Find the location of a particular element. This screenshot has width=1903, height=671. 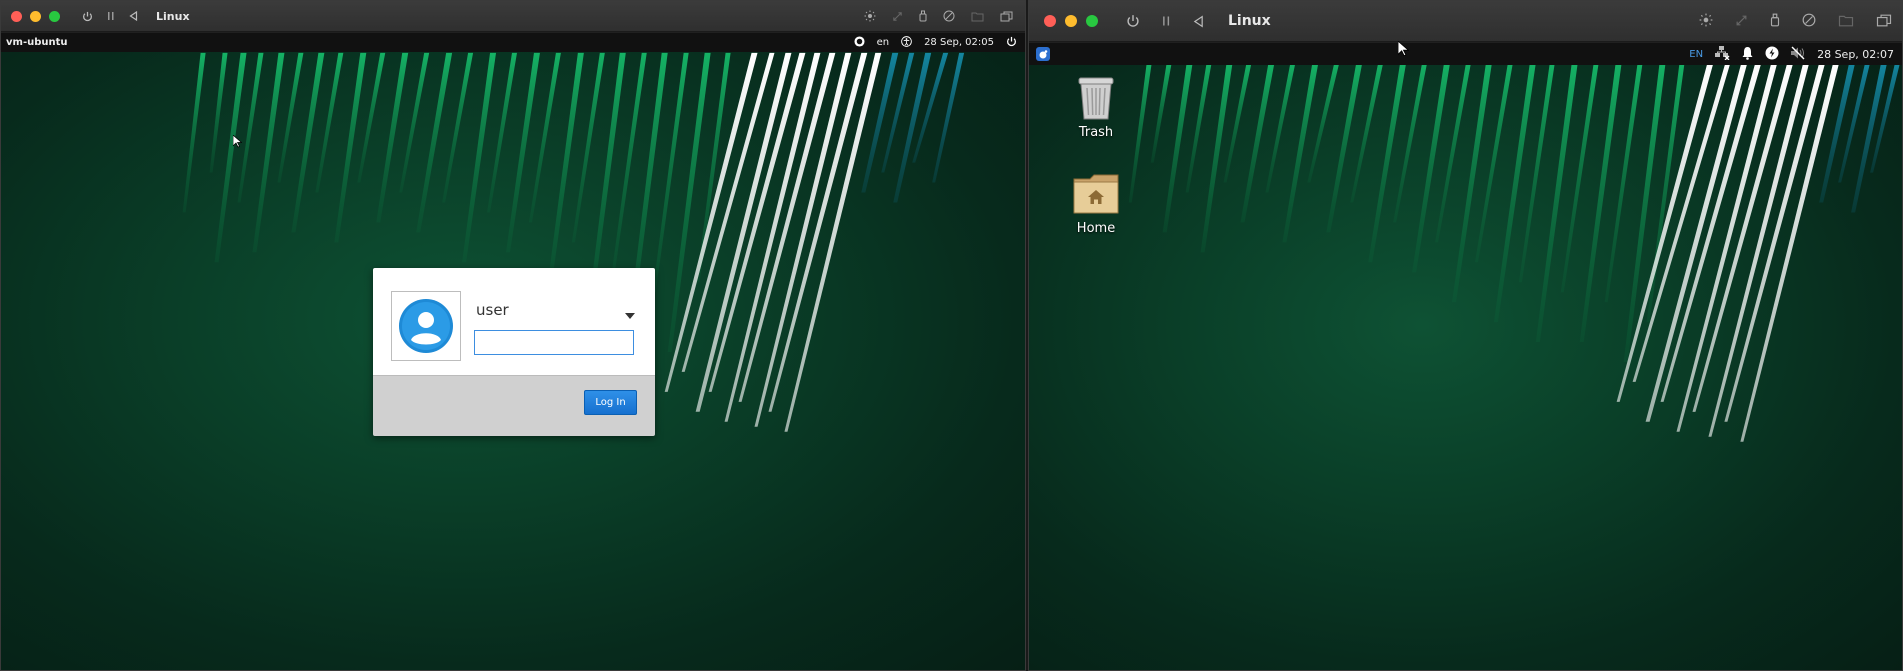

user-dropdown-icon is located at coordinates (630, 314).